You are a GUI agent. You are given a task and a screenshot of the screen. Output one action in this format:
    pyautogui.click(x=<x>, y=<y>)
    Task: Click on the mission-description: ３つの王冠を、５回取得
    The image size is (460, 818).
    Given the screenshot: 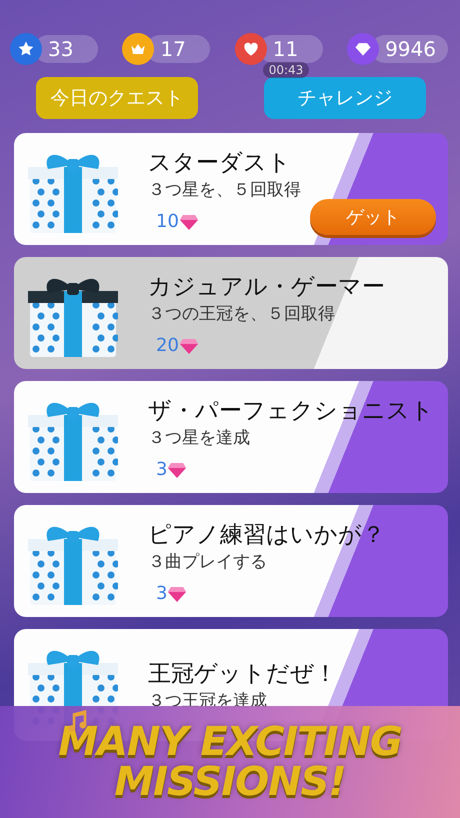 What is the action you would take?
    pyautogui.click(x=242, y=313)
    